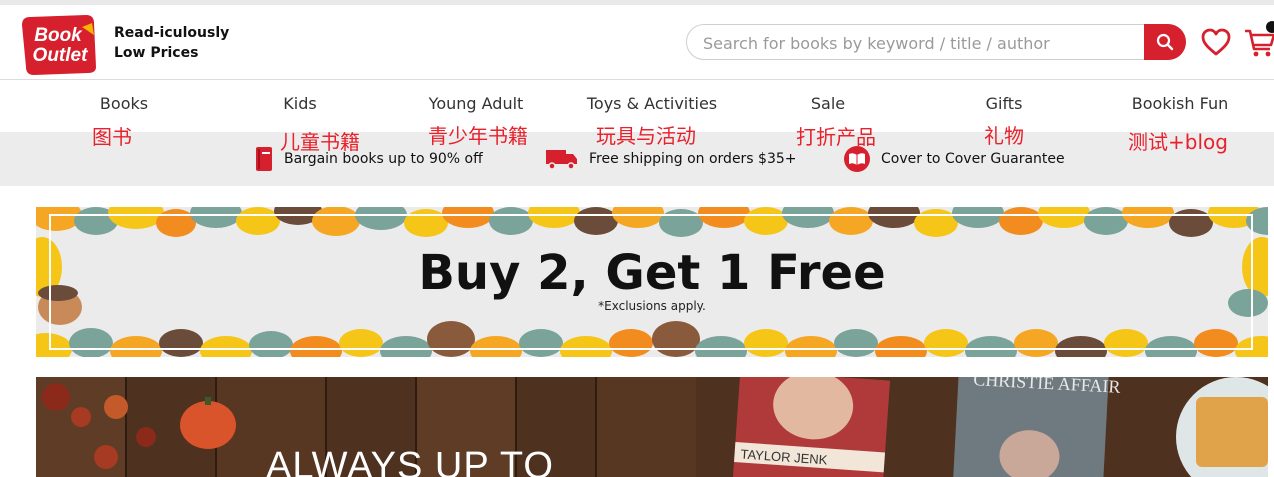 The height and width of the screenshot is (477, 1274). I want to click on truck-icon, so click(561, 160).